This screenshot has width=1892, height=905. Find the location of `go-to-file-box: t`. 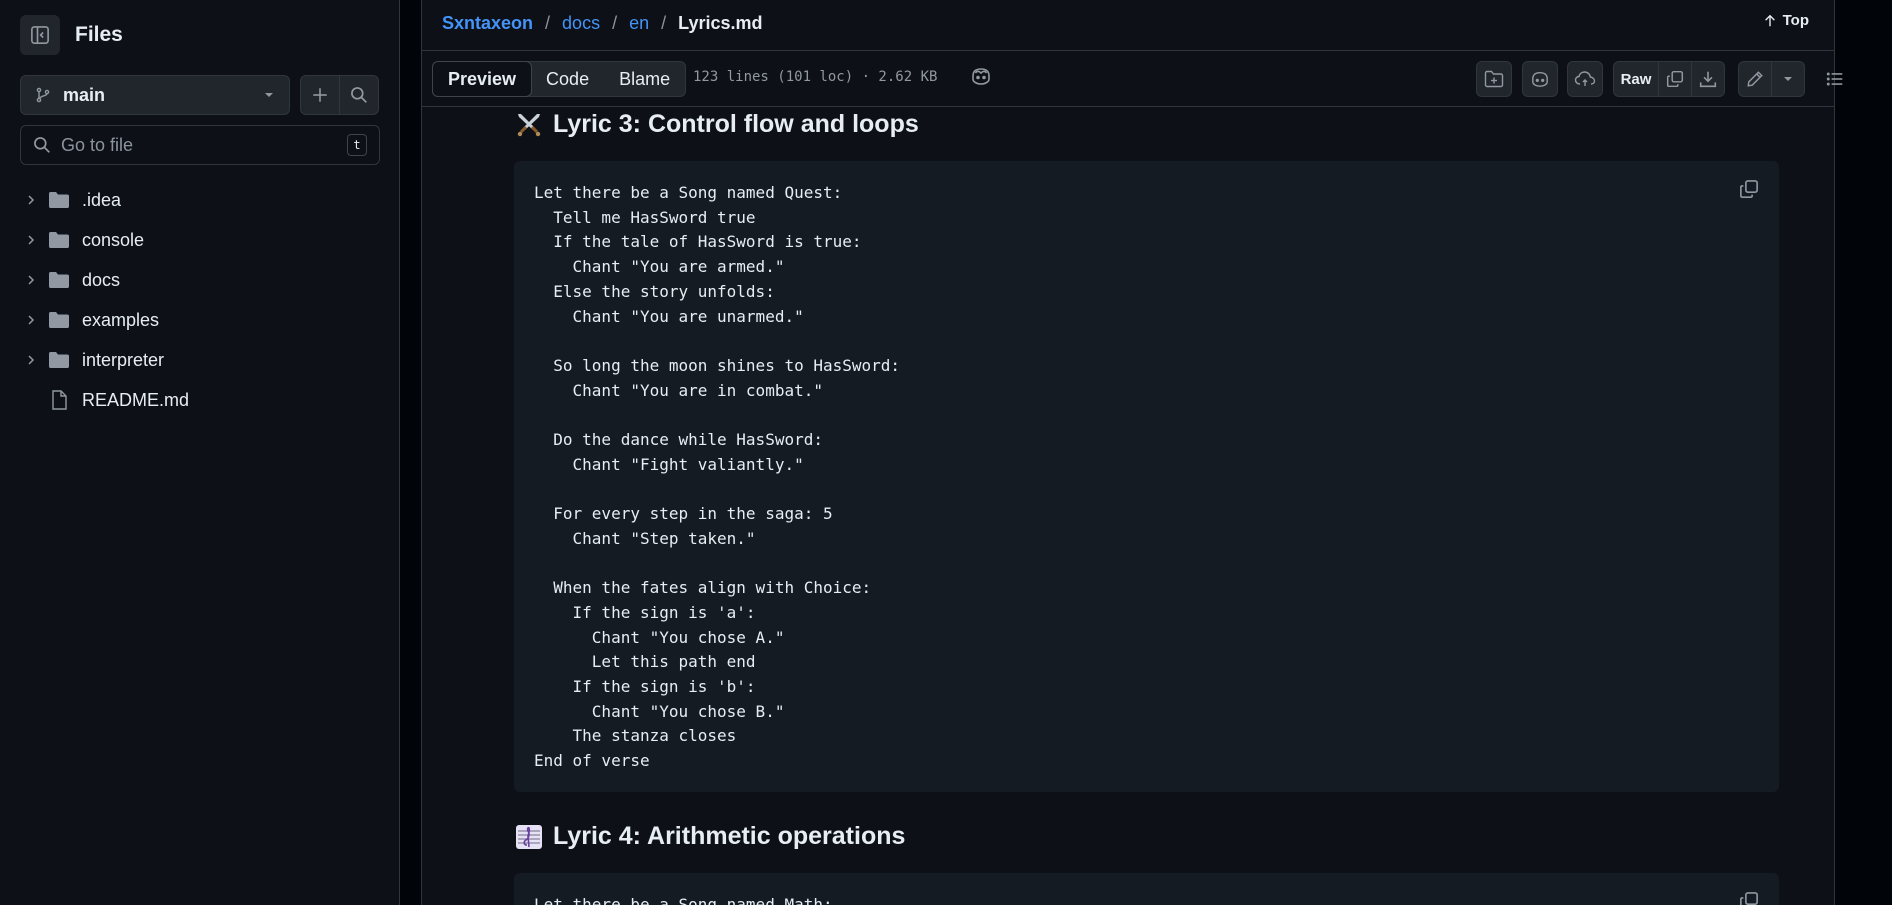

go-to-file-box: t is located at coordinates (200, 145).